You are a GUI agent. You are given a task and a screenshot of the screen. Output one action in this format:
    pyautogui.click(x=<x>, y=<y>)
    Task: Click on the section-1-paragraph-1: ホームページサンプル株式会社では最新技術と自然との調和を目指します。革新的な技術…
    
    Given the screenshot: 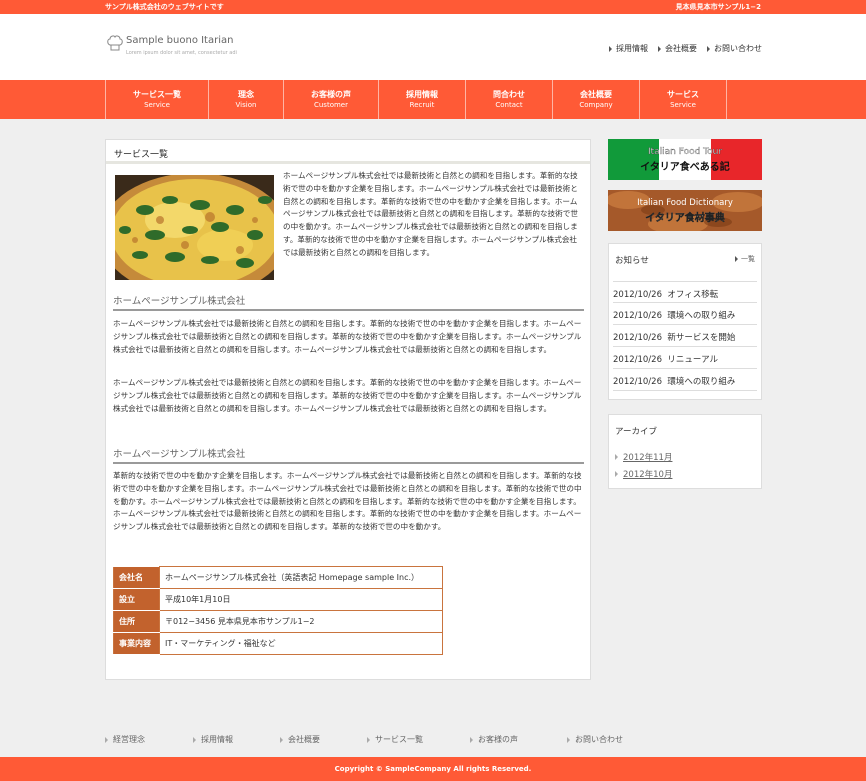 What is the action you would take?
    pyautogui.click(x=347, y=336)
    